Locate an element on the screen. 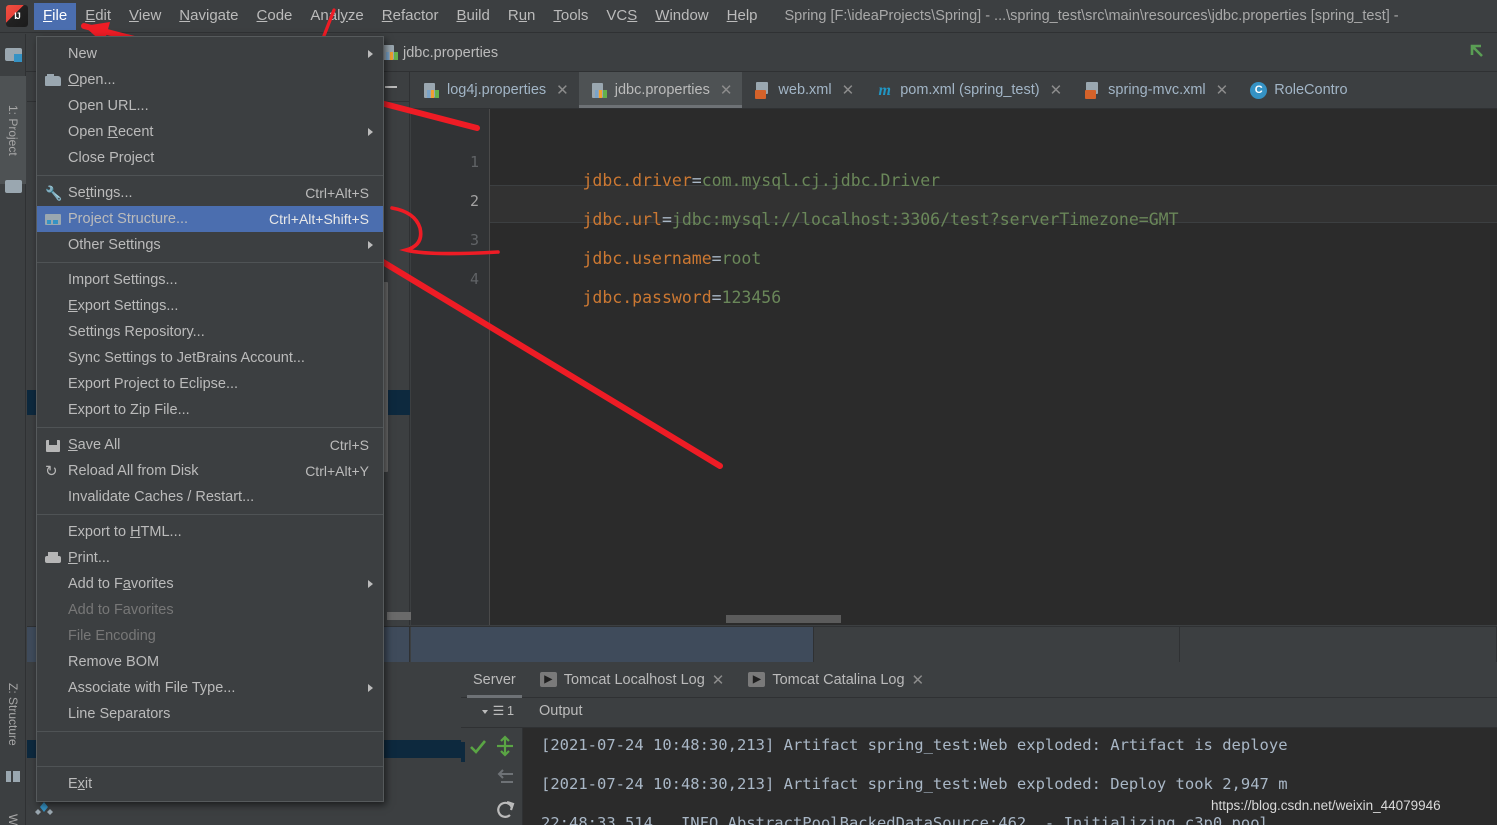 This screenshot has height=825, width=1497. property-key: jdbc.password is located at coordinates (647, 297).